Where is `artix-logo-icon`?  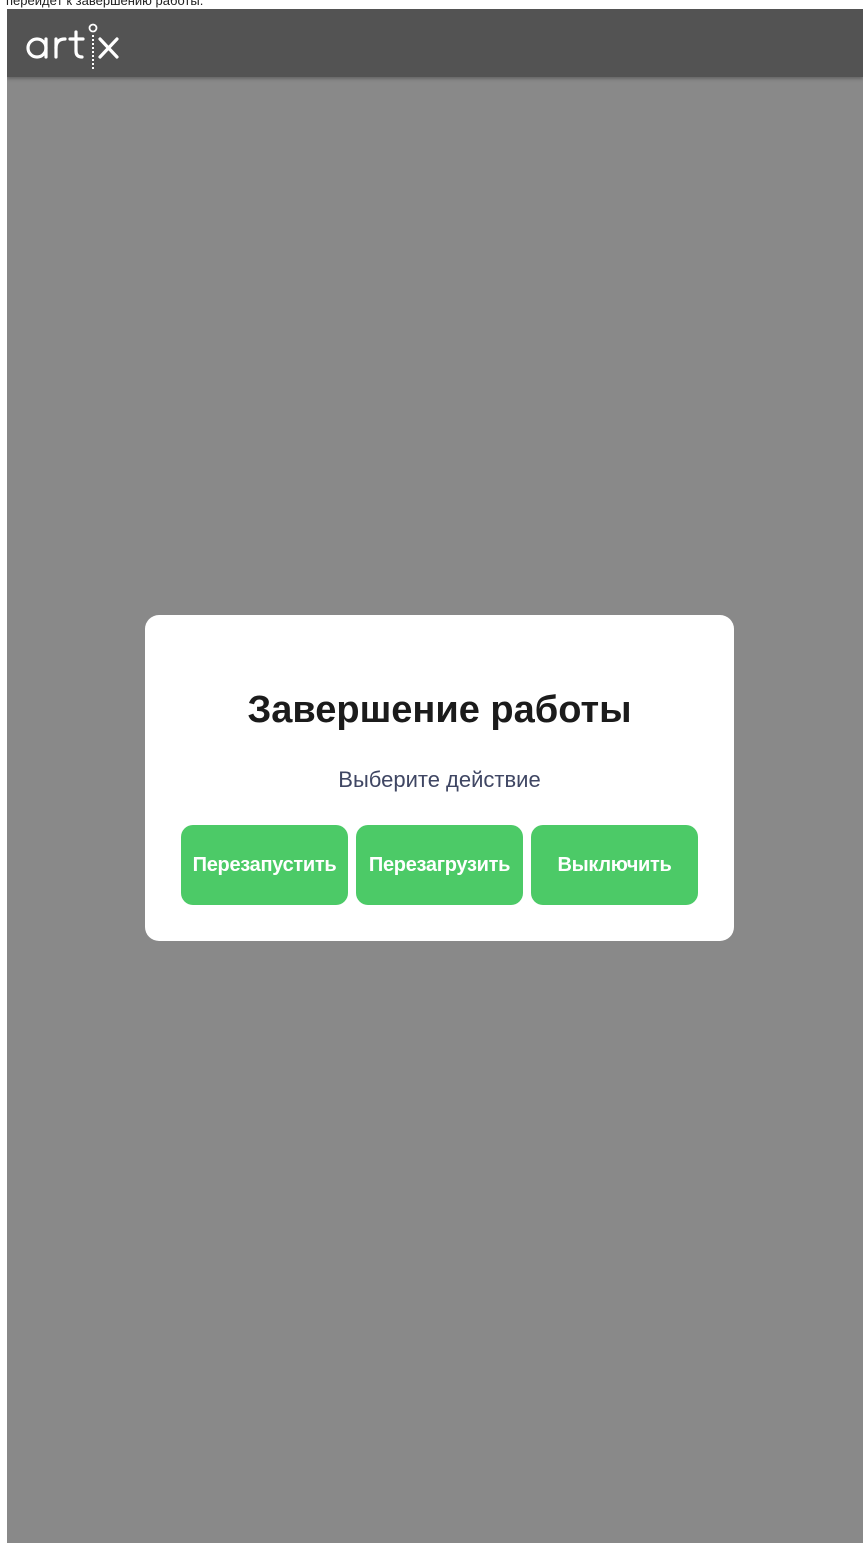 artix-logo-icon is located at coordinates (72, 46).